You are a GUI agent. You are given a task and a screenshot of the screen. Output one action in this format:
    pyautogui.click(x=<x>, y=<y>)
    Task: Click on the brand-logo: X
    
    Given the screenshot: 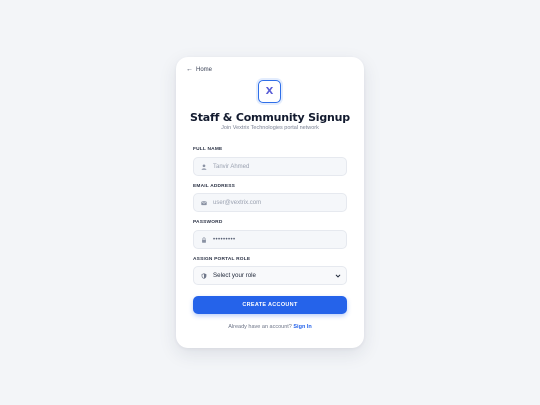 What is the action you would take?
    pyautogui.click(x=269, y=91)
    